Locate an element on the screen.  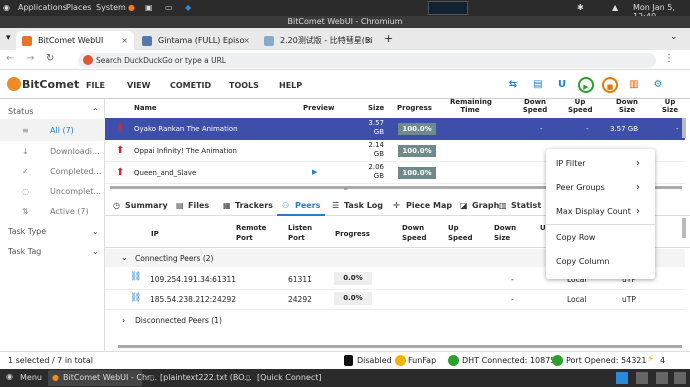
chevron-up-icon: ⌃ is located at coordinates (95, 111).